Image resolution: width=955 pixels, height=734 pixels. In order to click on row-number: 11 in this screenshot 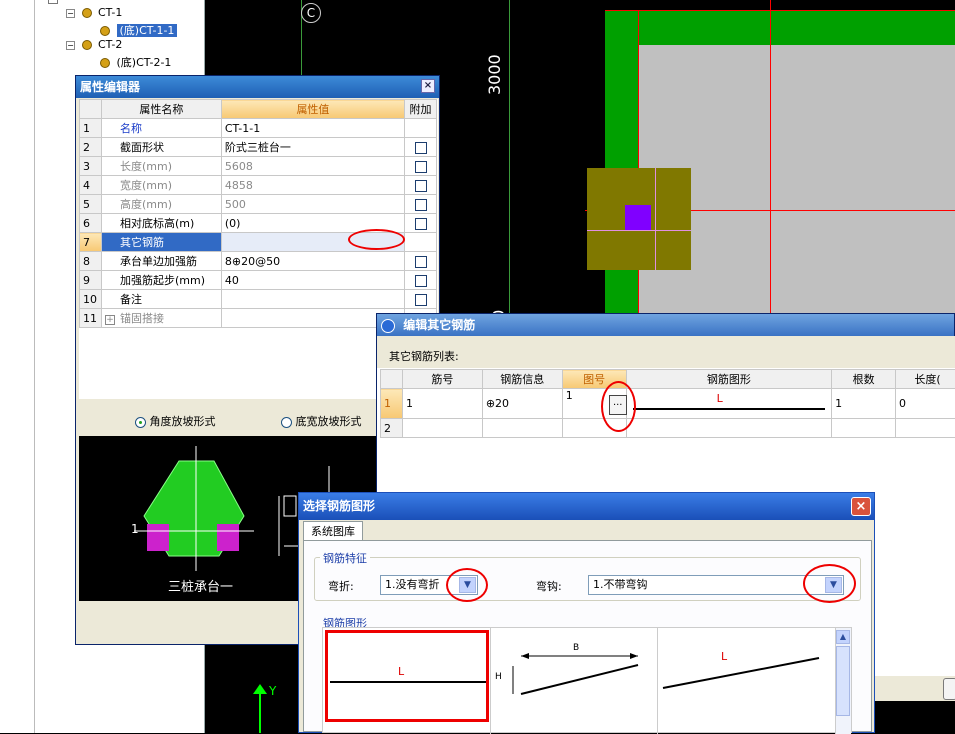, I will do `click(91, 318)`.